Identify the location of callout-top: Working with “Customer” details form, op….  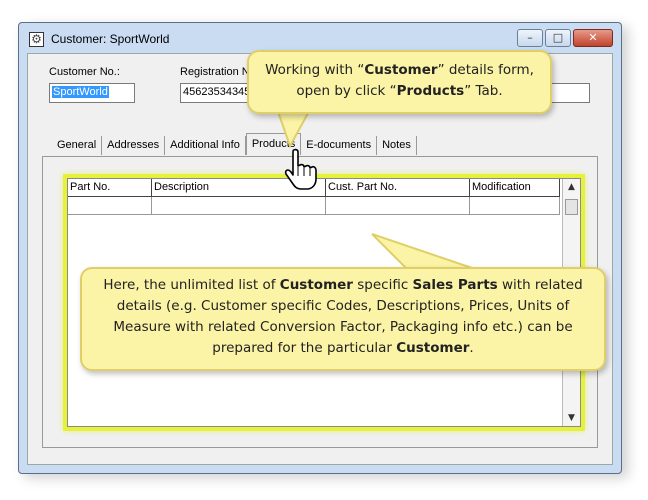
(399, 82).